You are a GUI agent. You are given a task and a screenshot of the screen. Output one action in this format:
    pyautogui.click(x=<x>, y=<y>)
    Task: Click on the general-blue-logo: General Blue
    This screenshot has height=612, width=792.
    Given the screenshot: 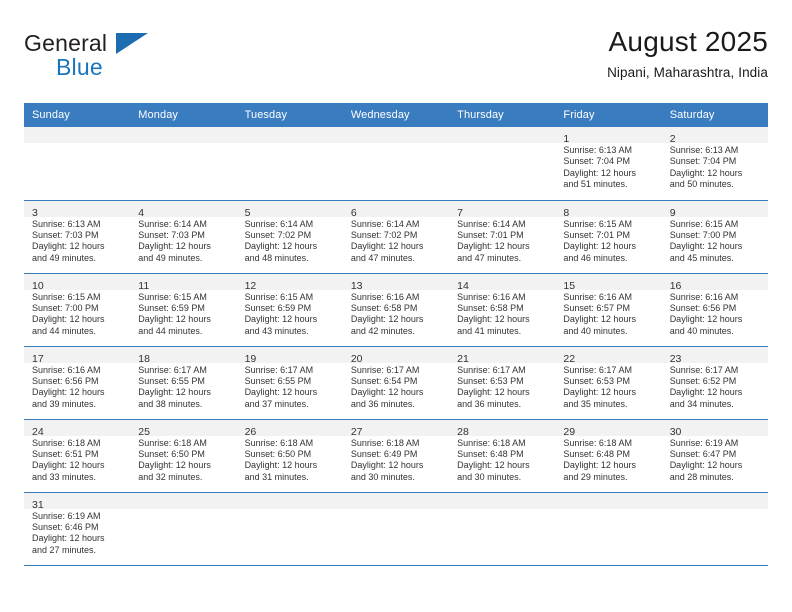 What is the action you would take?
    pyautogui.click(x=94, y=56)
    